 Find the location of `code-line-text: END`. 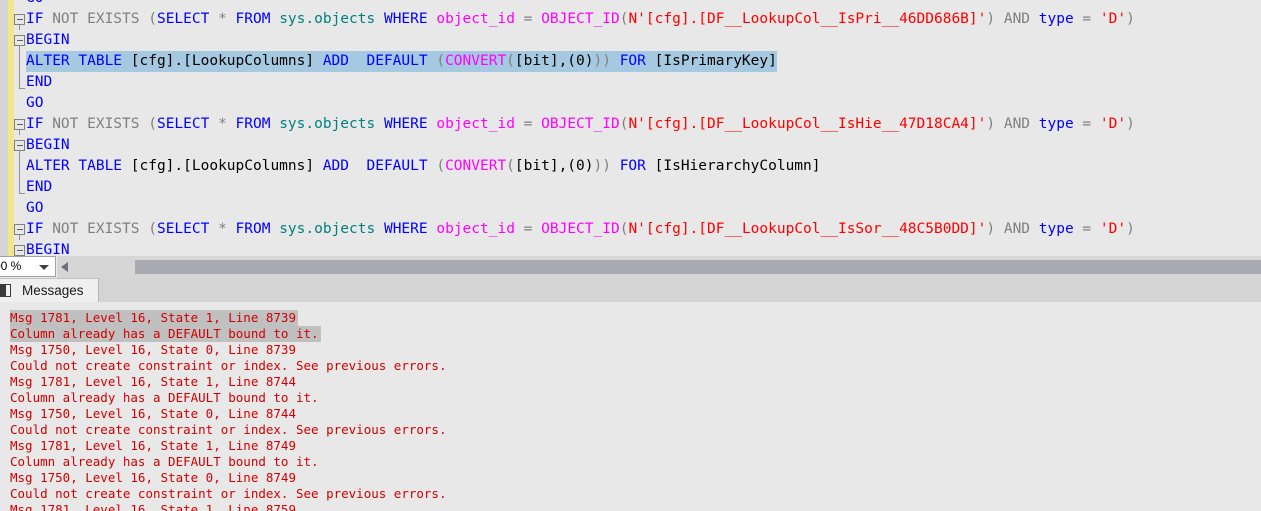

code-line-text: END is located at coordinates (39, 187).